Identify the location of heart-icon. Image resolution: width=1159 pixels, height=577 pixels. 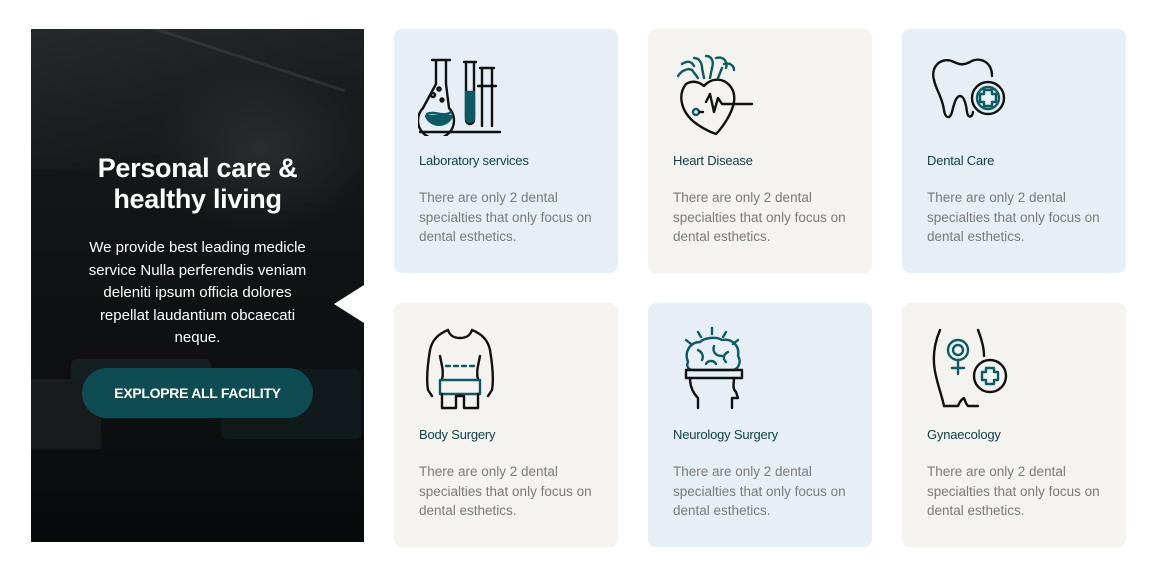
(714, 94).